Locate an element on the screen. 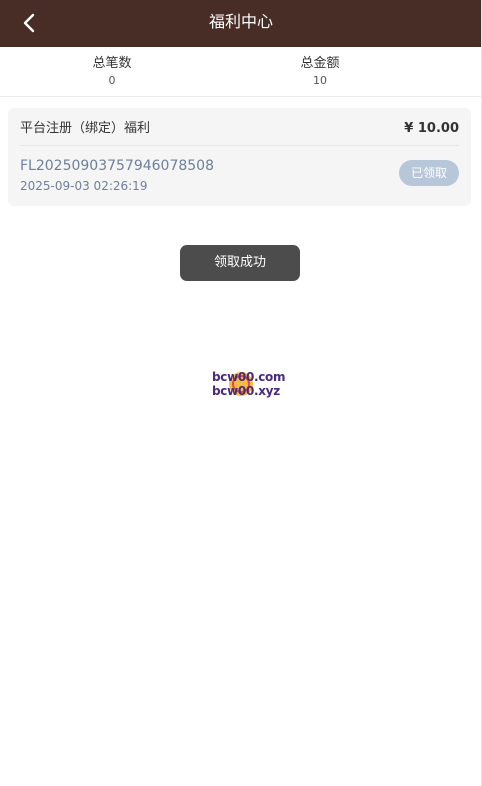 The height and width of the screenshot is (786, 482). success-toast: 领取成功 is located at coordinates (240, 263).